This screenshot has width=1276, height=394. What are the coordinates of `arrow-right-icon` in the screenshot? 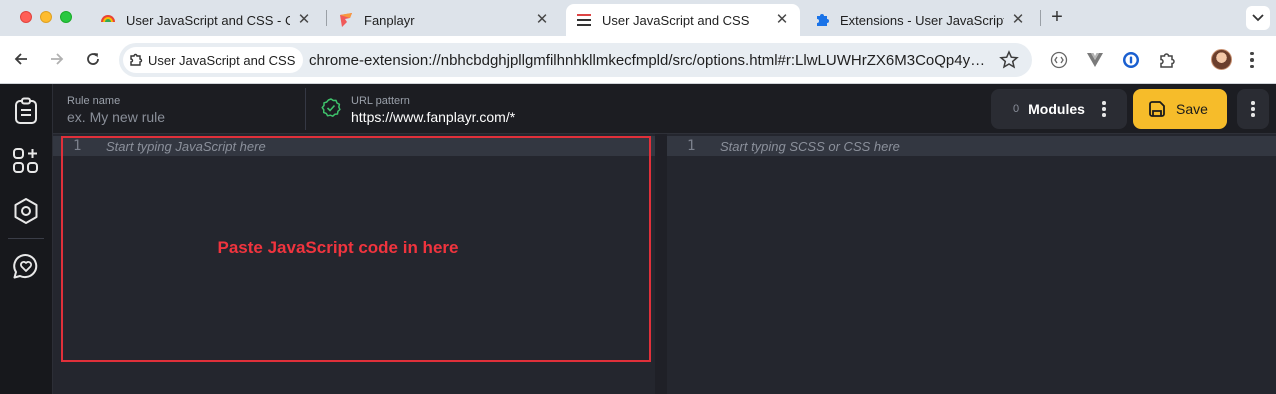 It's located at (57, 59).